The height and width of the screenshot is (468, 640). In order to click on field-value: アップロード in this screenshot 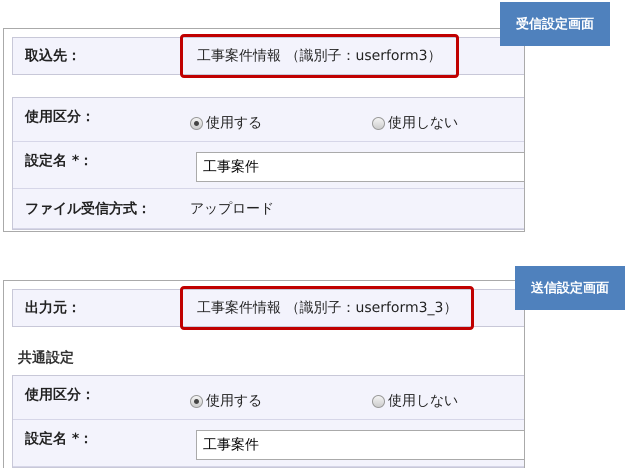, I will do `click(232, 209)`.